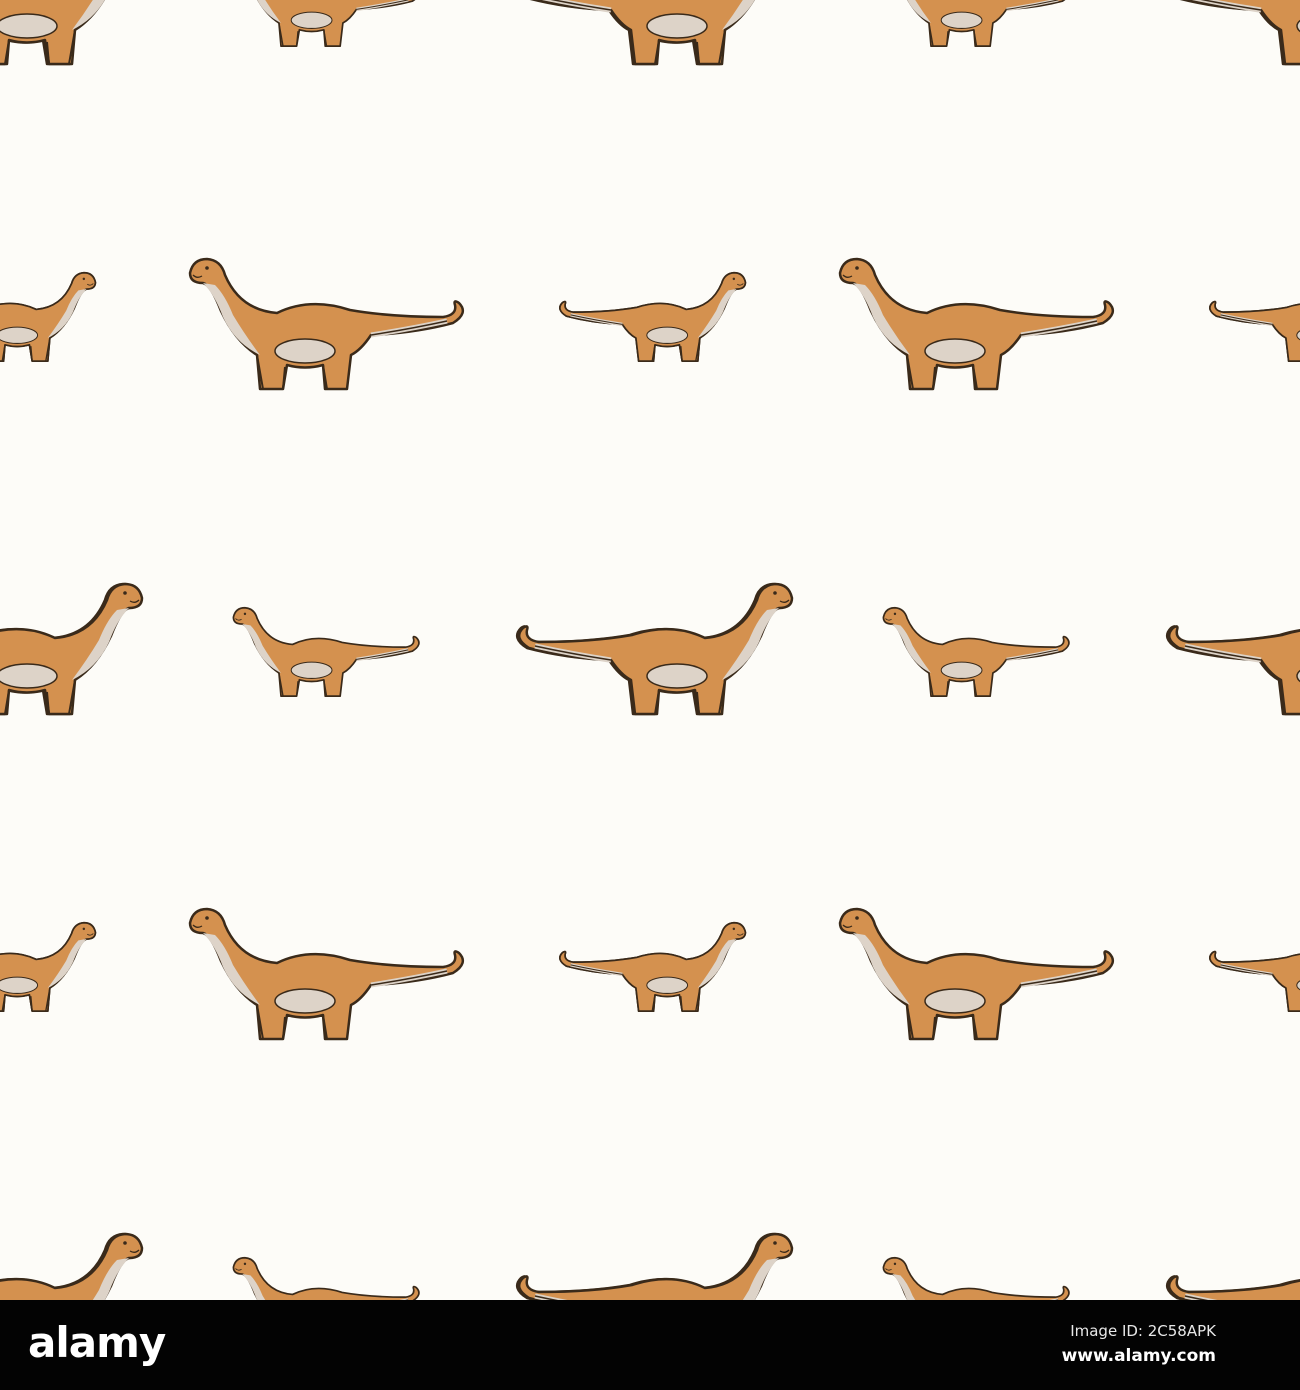 Image resolution: width=1300 pixels, height=1390 pixels. I want to click on image-id-label: Image ID: 2C58APK, so click(1143, 1331).